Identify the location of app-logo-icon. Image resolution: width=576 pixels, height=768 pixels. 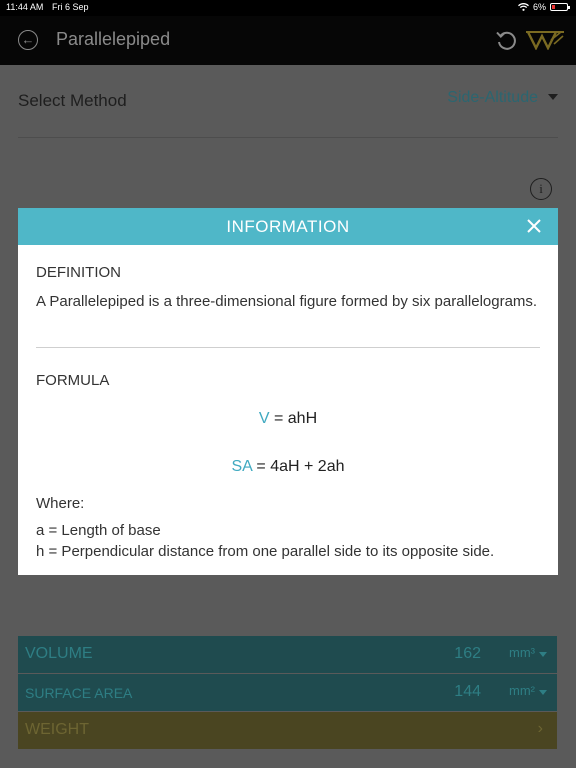
(545, 40).